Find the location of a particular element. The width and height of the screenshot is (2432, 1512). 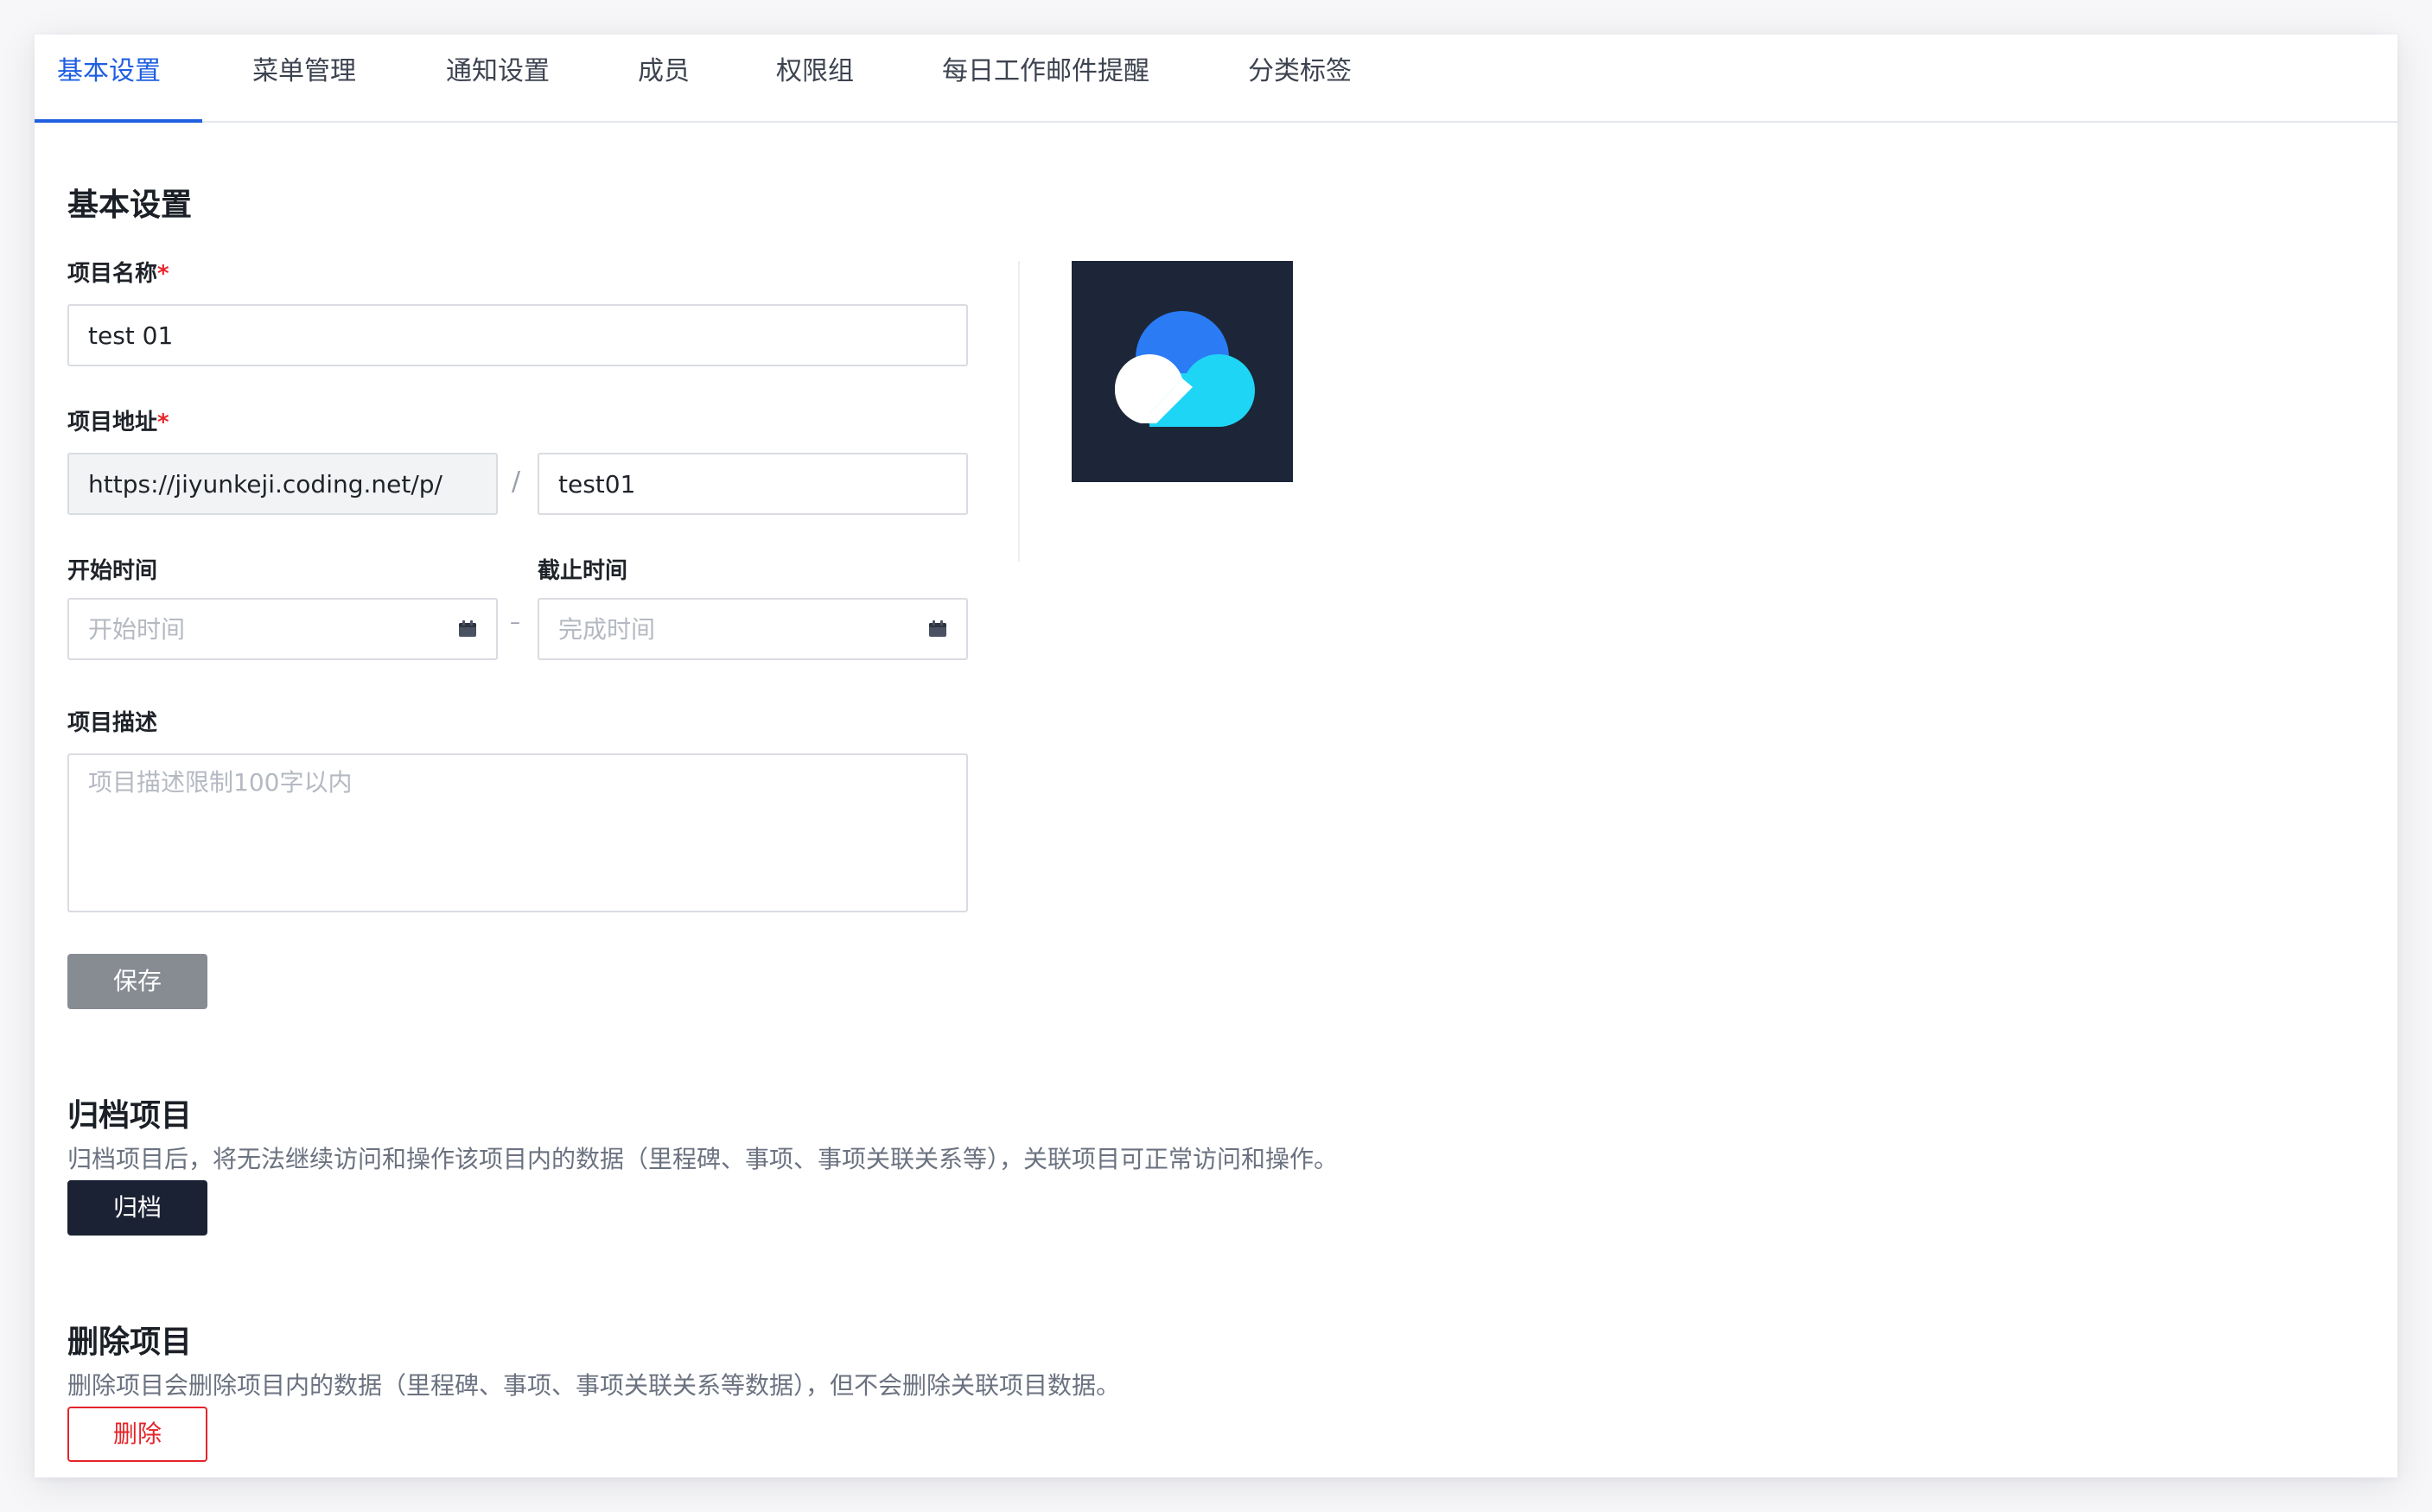

project-name-label: 项目名称* is located at coordinates (118, 274).